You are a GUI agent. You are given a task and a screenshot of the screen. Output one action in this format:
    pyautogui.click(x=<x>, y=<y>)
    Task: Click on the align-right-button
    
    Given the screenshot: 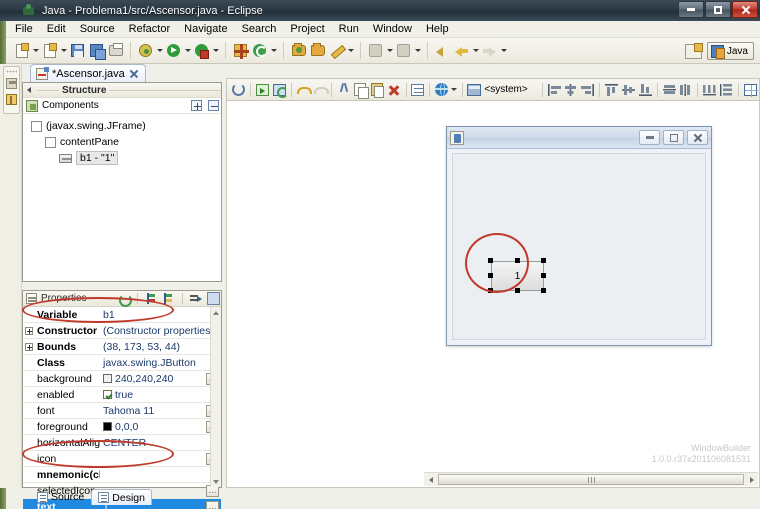 What is the action you would take?
    pyautogui.click(x=587, y=90)
    